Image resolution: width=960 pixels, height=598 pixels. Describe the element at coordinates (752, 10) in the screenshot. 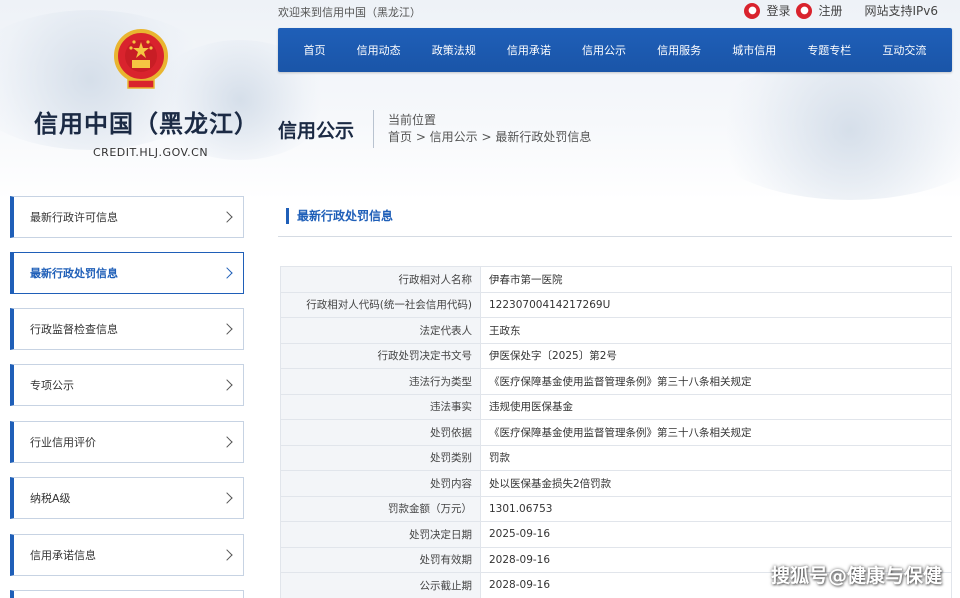

I see `user-icon: ●` at that location.